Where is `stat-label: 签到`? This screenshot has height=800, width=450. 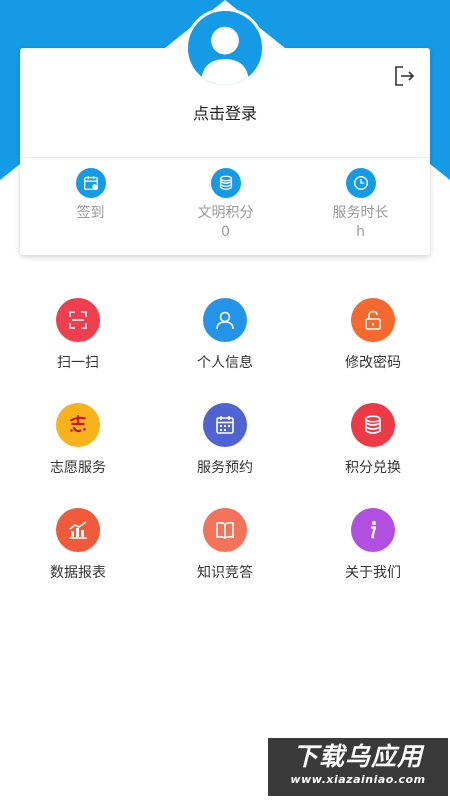
stat-label: 签到 is located at coordinates (90, 213).